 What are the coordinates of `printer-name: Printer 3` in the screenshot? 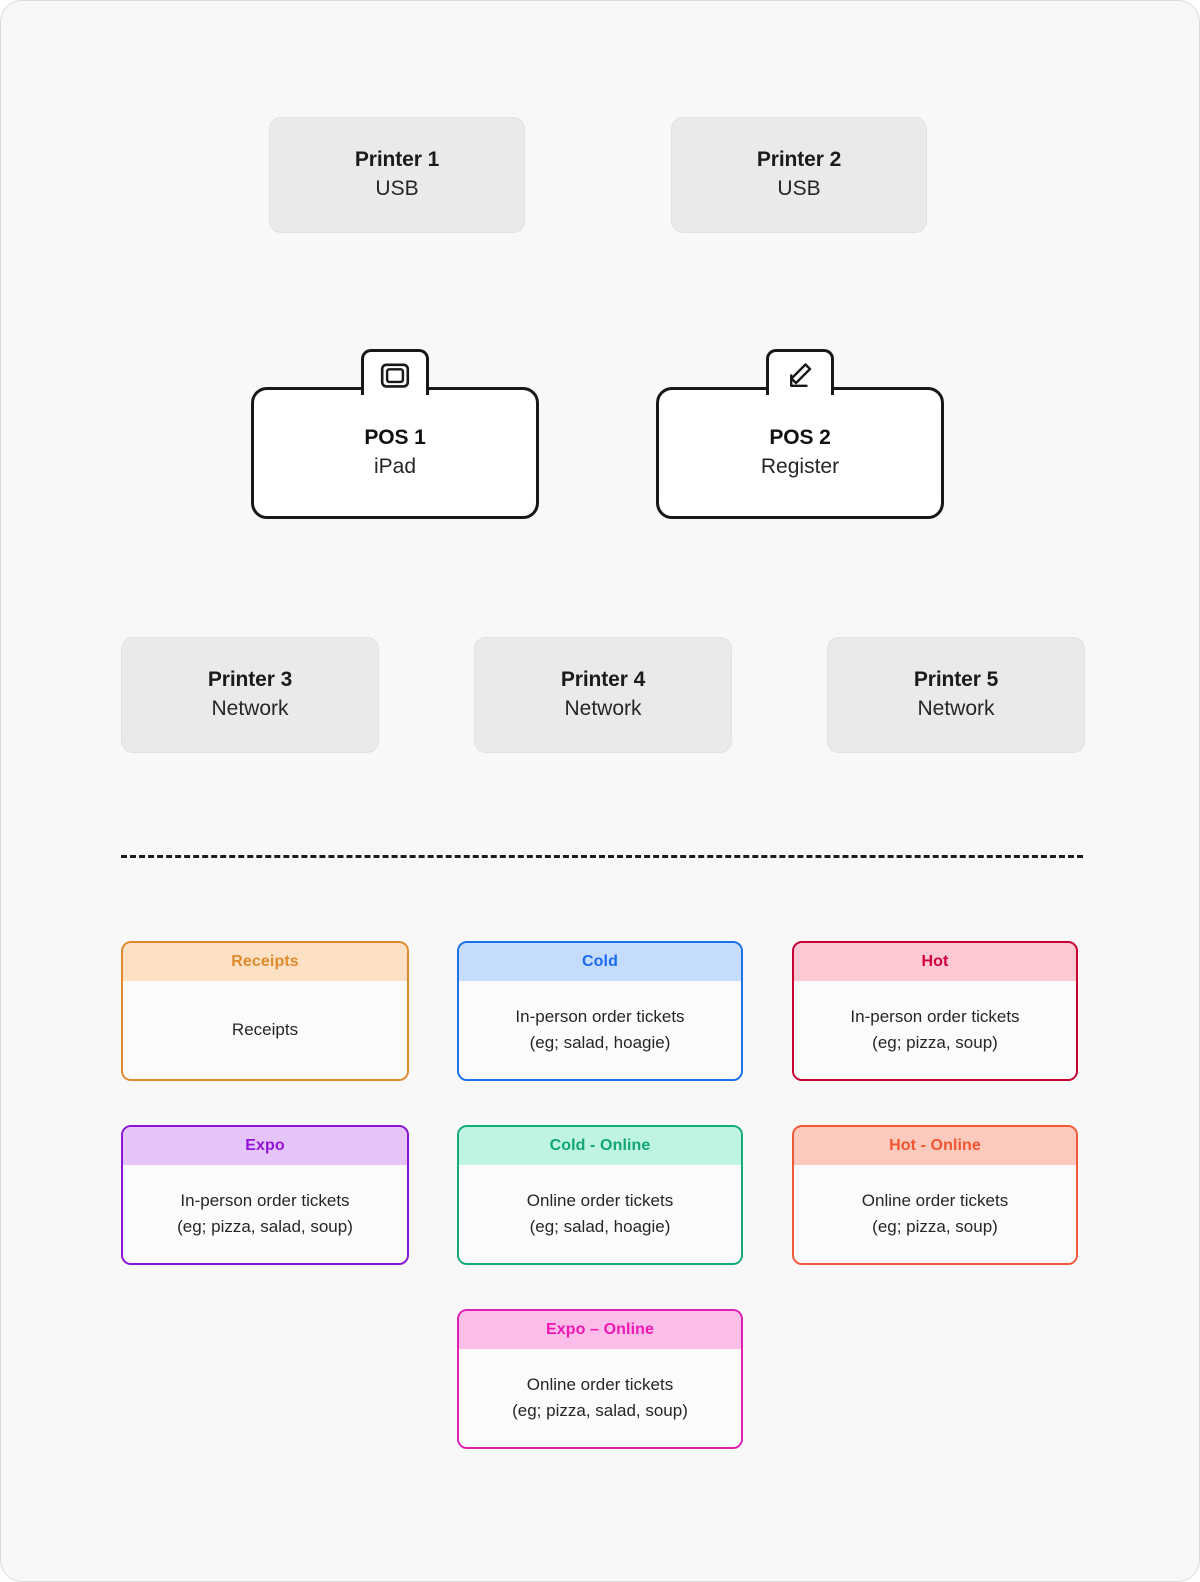 It's located at (250, 679).